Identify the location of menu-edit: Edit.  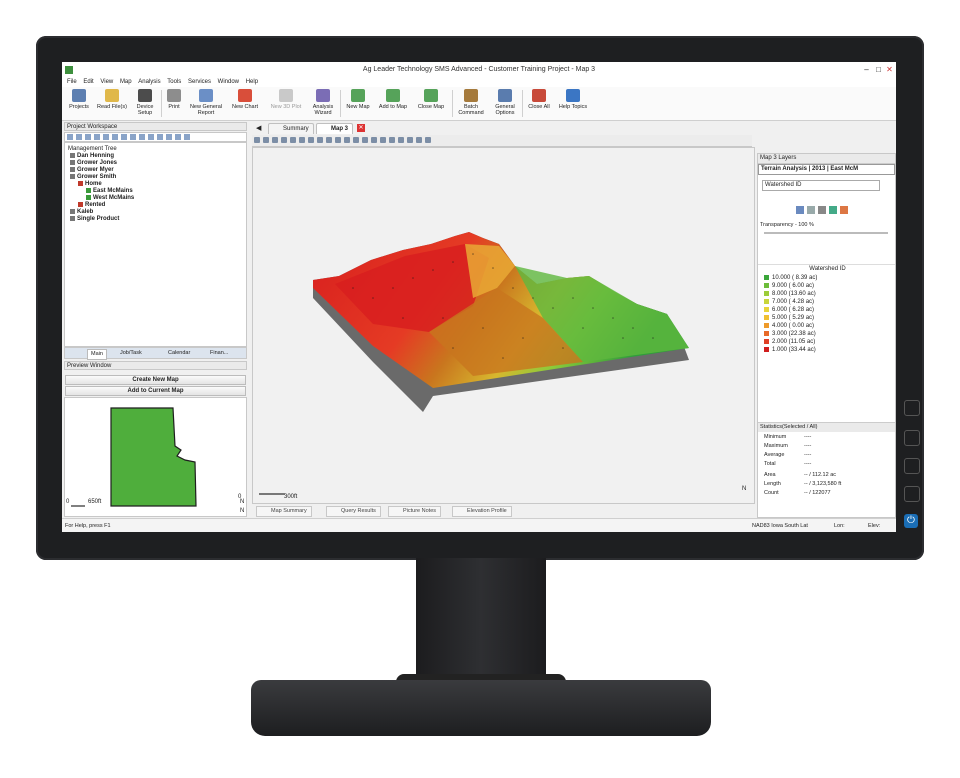
(88, 82).